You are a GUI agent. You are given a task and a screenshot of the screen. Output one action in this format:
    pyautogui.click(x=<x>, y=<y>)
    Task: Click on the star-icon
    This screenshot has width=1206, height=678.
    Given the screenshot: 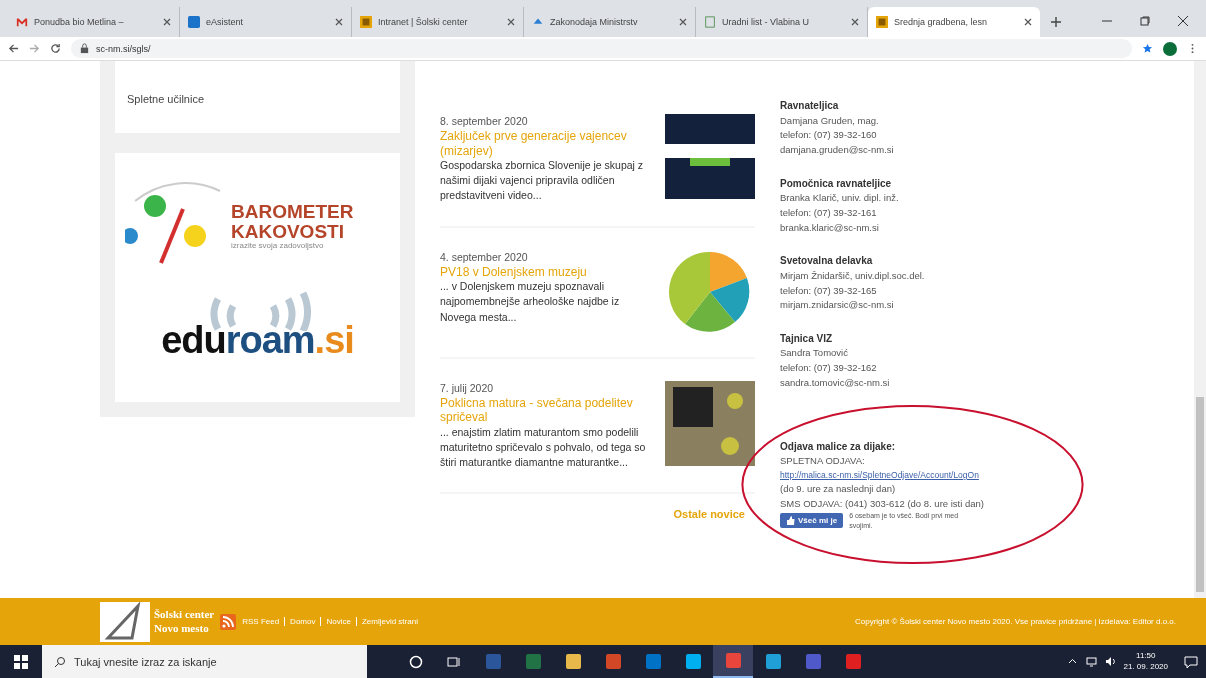 What is the action you would take?
    pyautogui.click(x=1147, y=48)
    